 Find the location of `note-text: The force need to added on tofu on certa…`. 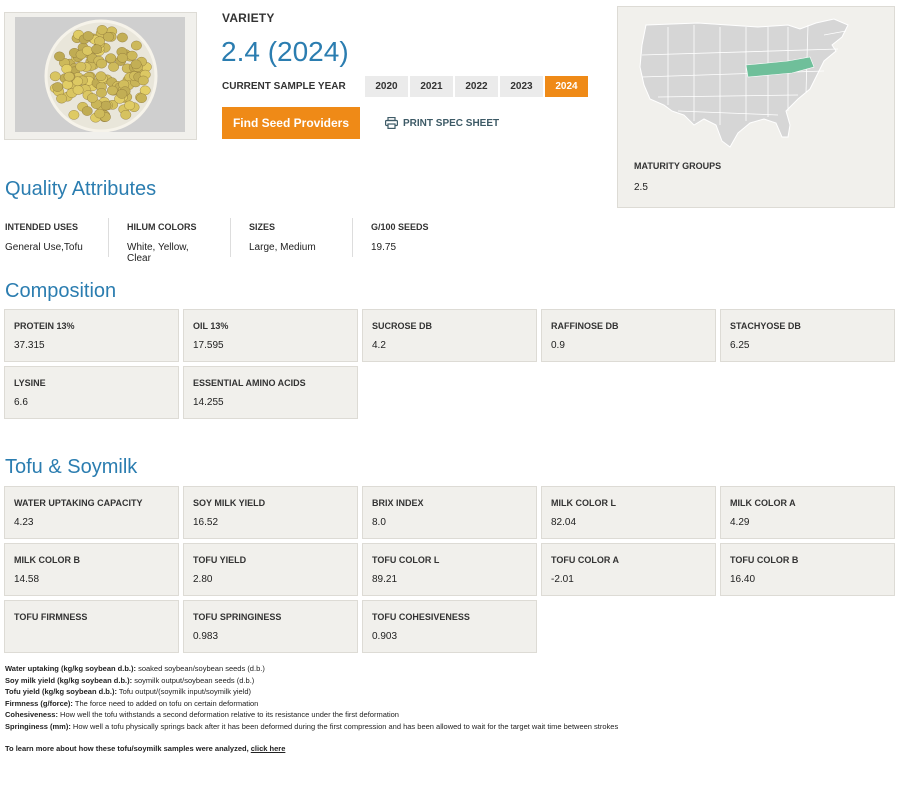

note-text: The force need to added on tofu on certa… is located at coordinates (165, 703).